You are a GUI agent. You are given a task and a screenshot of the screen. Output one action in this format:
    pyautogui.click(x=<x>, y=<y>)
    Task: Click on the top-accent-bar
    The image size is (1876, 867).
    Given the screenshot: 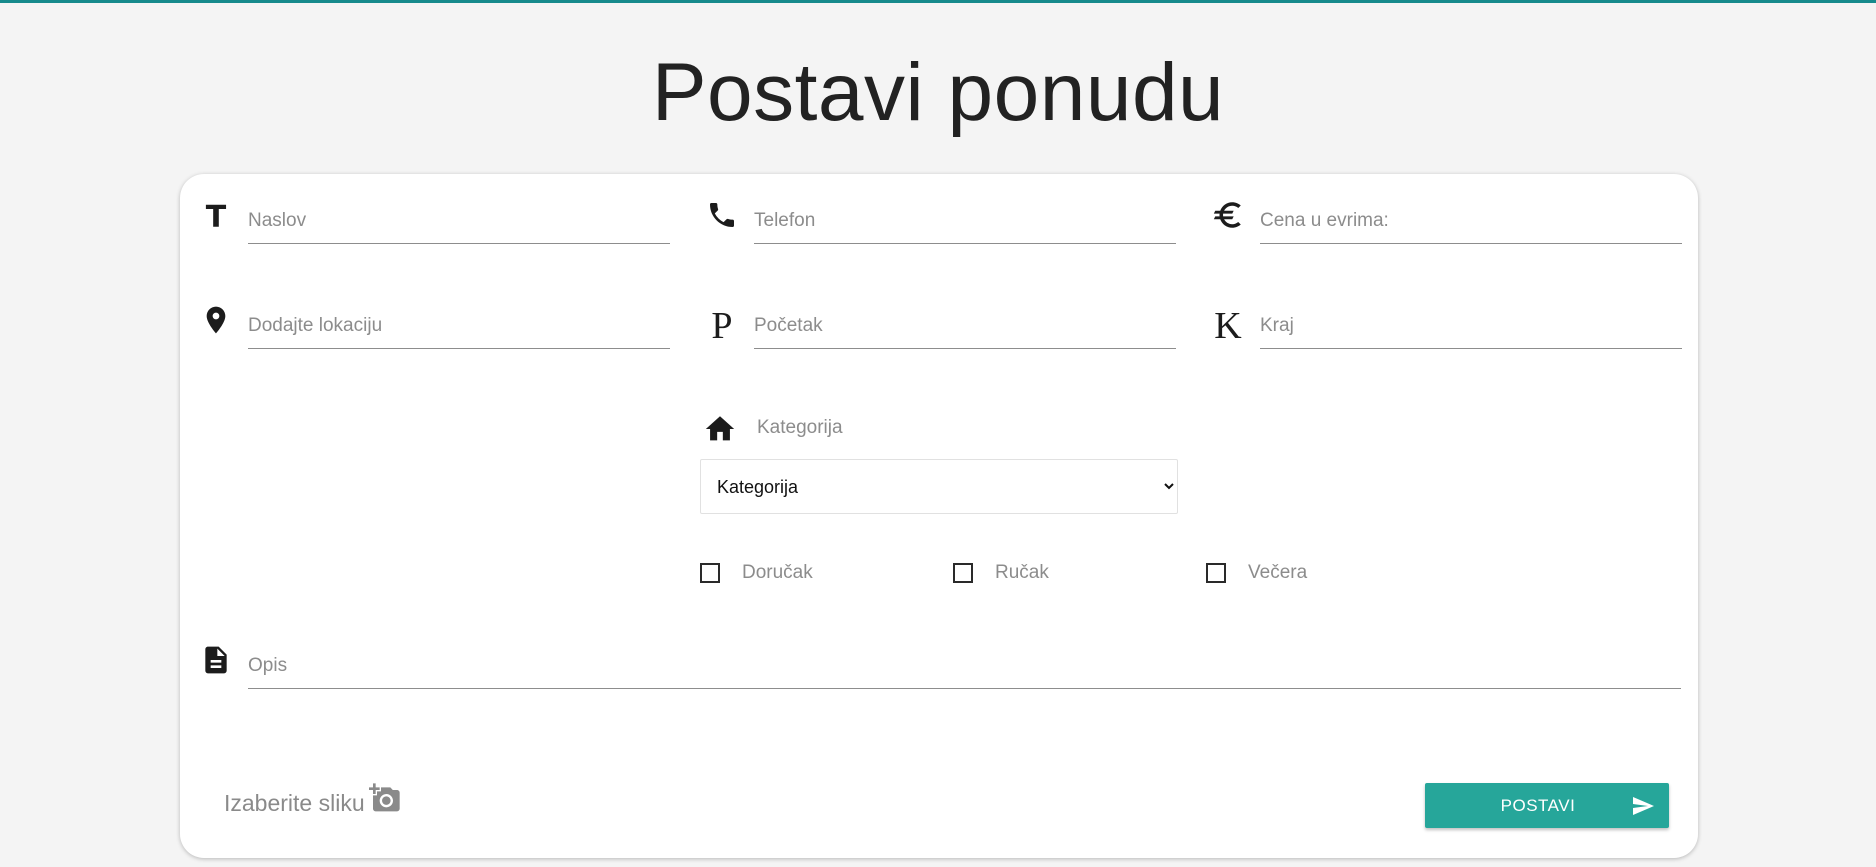 What is the action you would take?
    pyautogui.click(x=938, y=1)
    